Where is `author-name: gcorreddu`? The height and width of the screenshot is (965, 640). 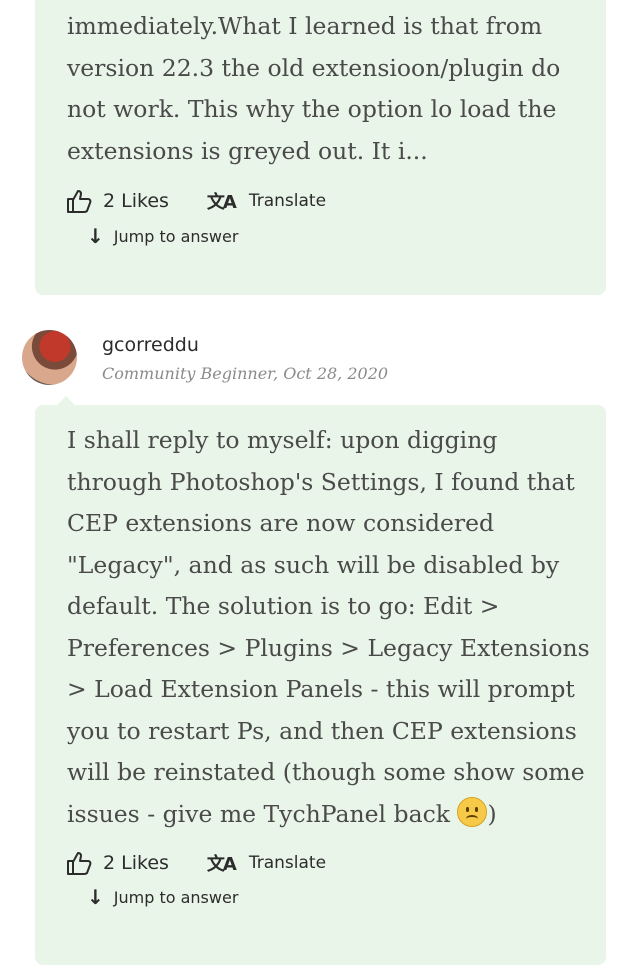 author-name: gcorreddu is located at coordinates (150, 345).